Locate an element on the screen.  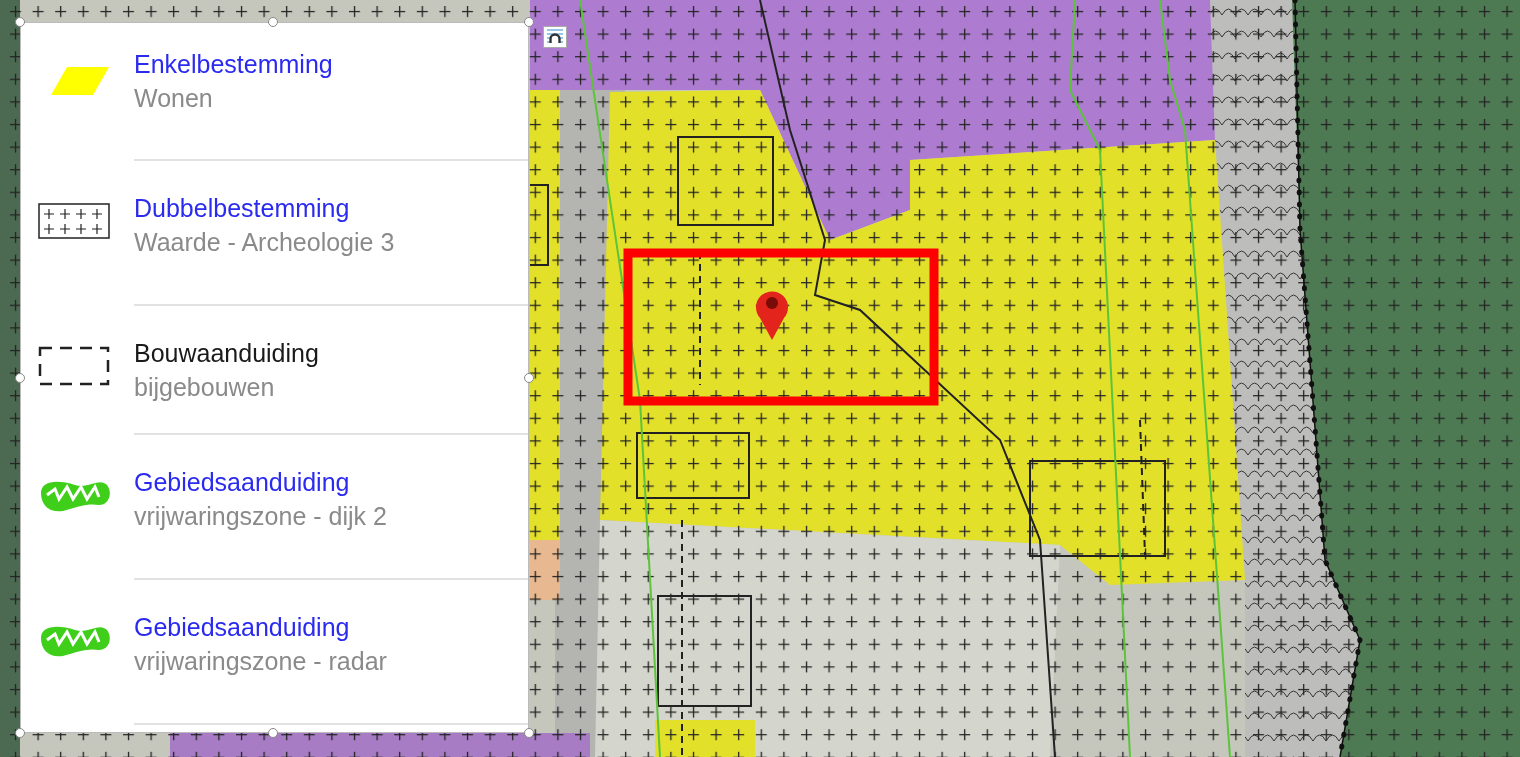
location-pin-icon is located at coordinates (772, 315).